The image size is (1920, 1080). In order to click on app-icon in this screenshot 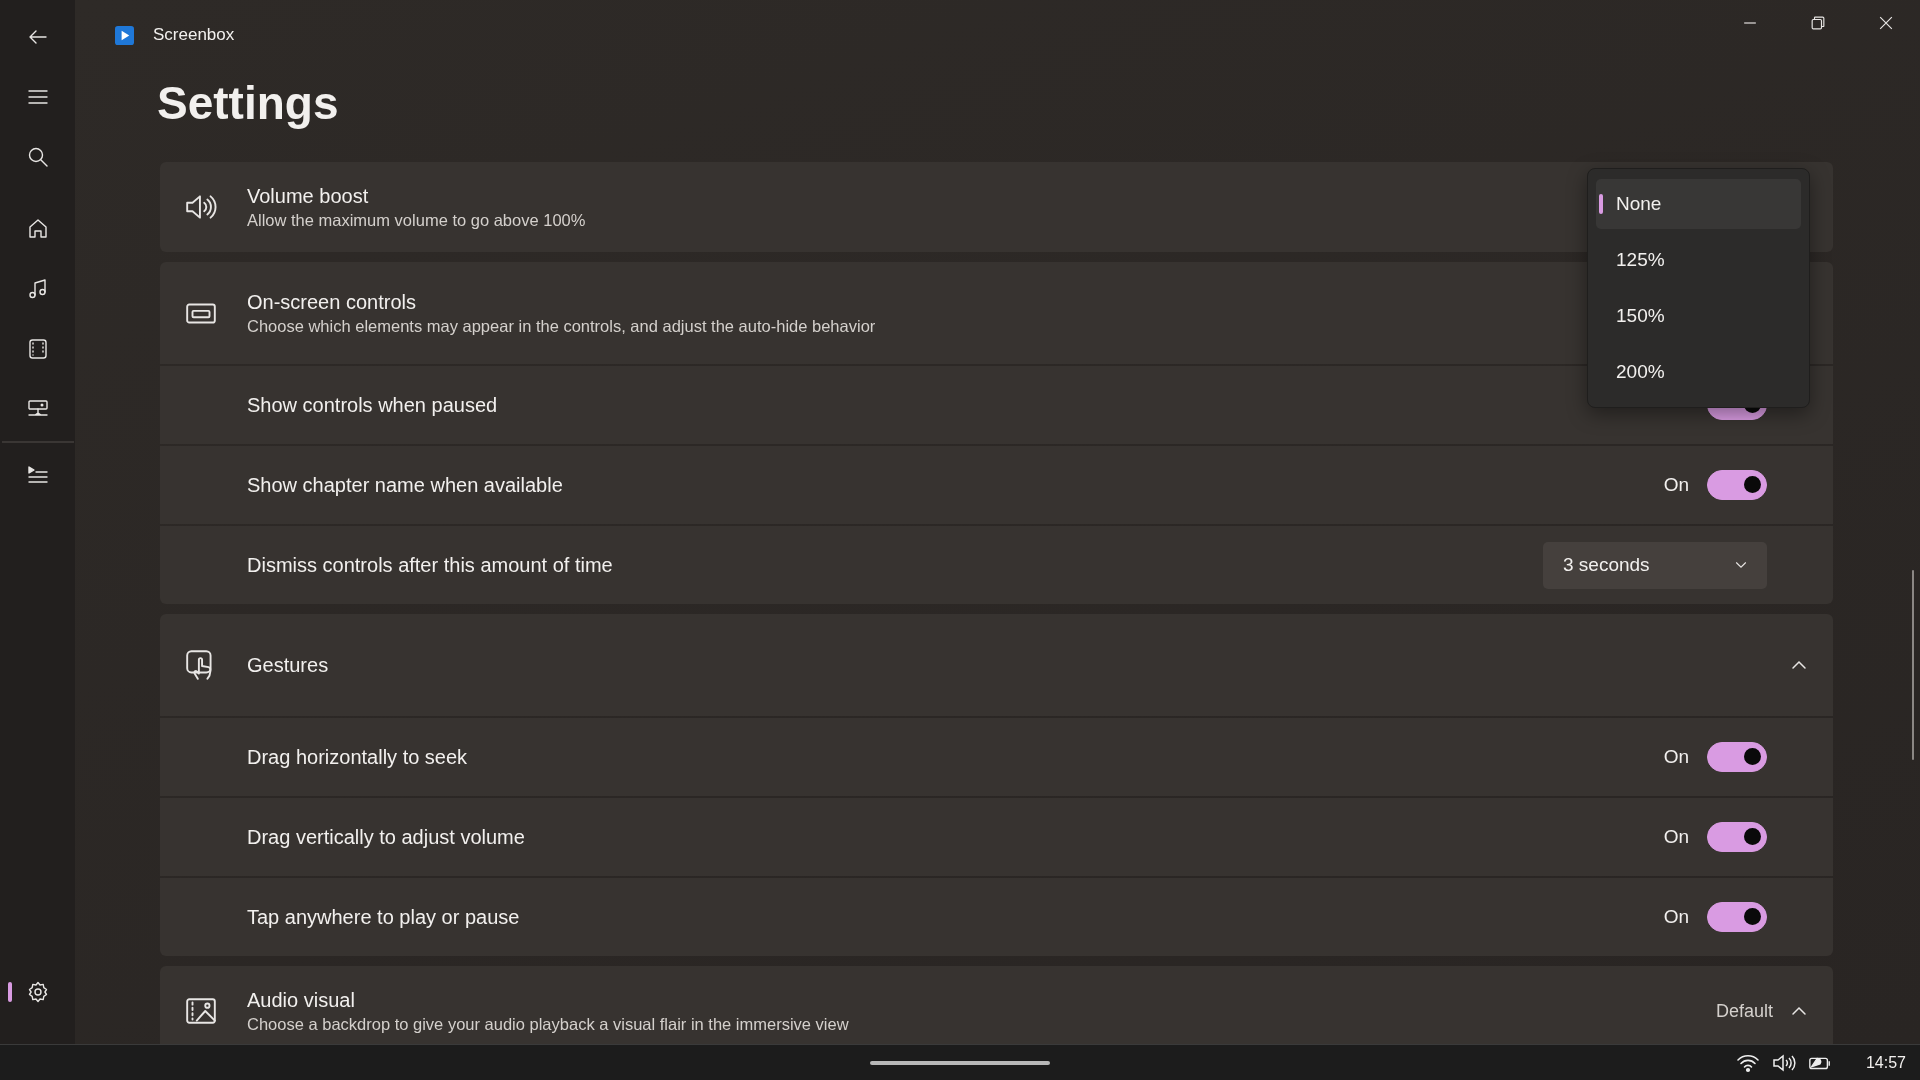, I will do `click(124, 35)`.